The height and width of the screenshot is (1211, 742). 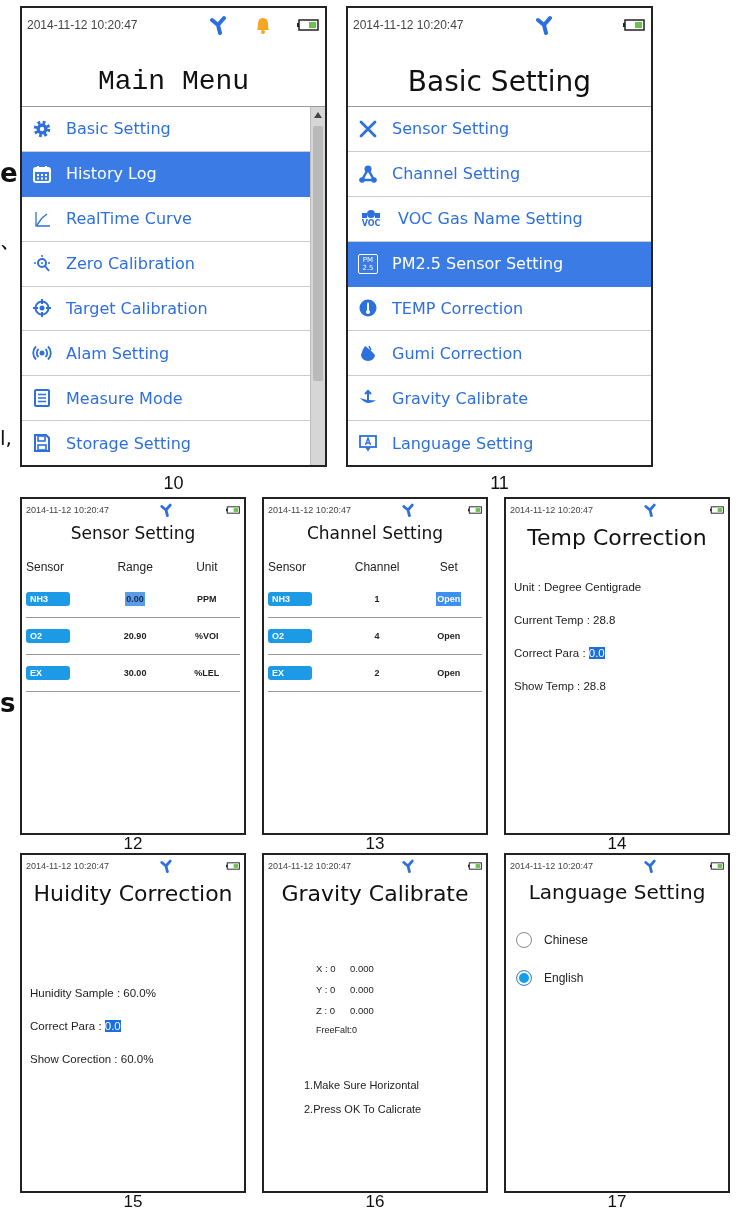 What do you see at coordinates (377, 566) in the screenshot?
I see `column-header: Channel` at bounding box center [377, 566].